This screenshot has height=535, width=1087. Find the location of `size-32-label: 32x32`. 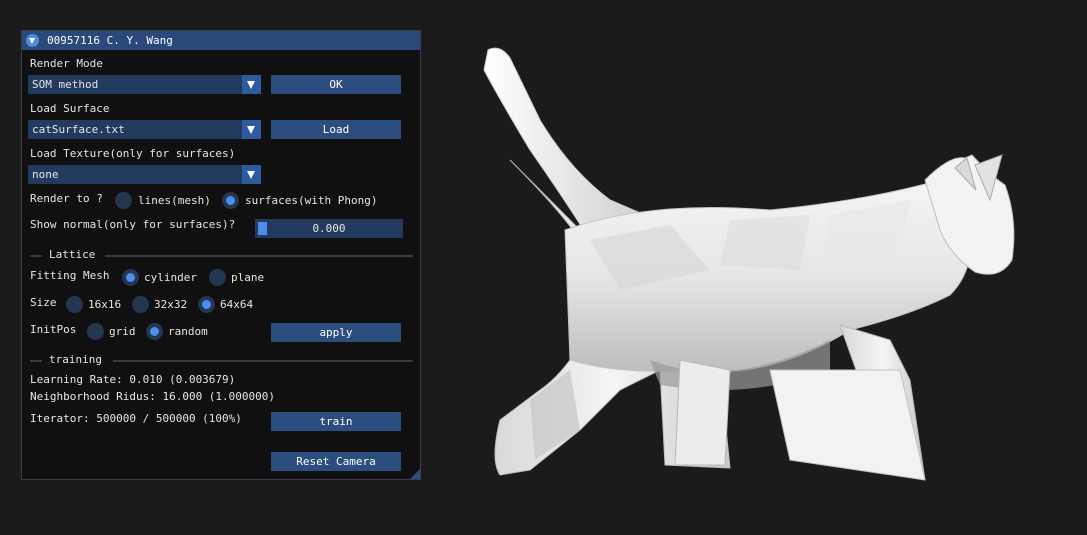

size-32-label: 32x32 is located at coordinates (171, 304).